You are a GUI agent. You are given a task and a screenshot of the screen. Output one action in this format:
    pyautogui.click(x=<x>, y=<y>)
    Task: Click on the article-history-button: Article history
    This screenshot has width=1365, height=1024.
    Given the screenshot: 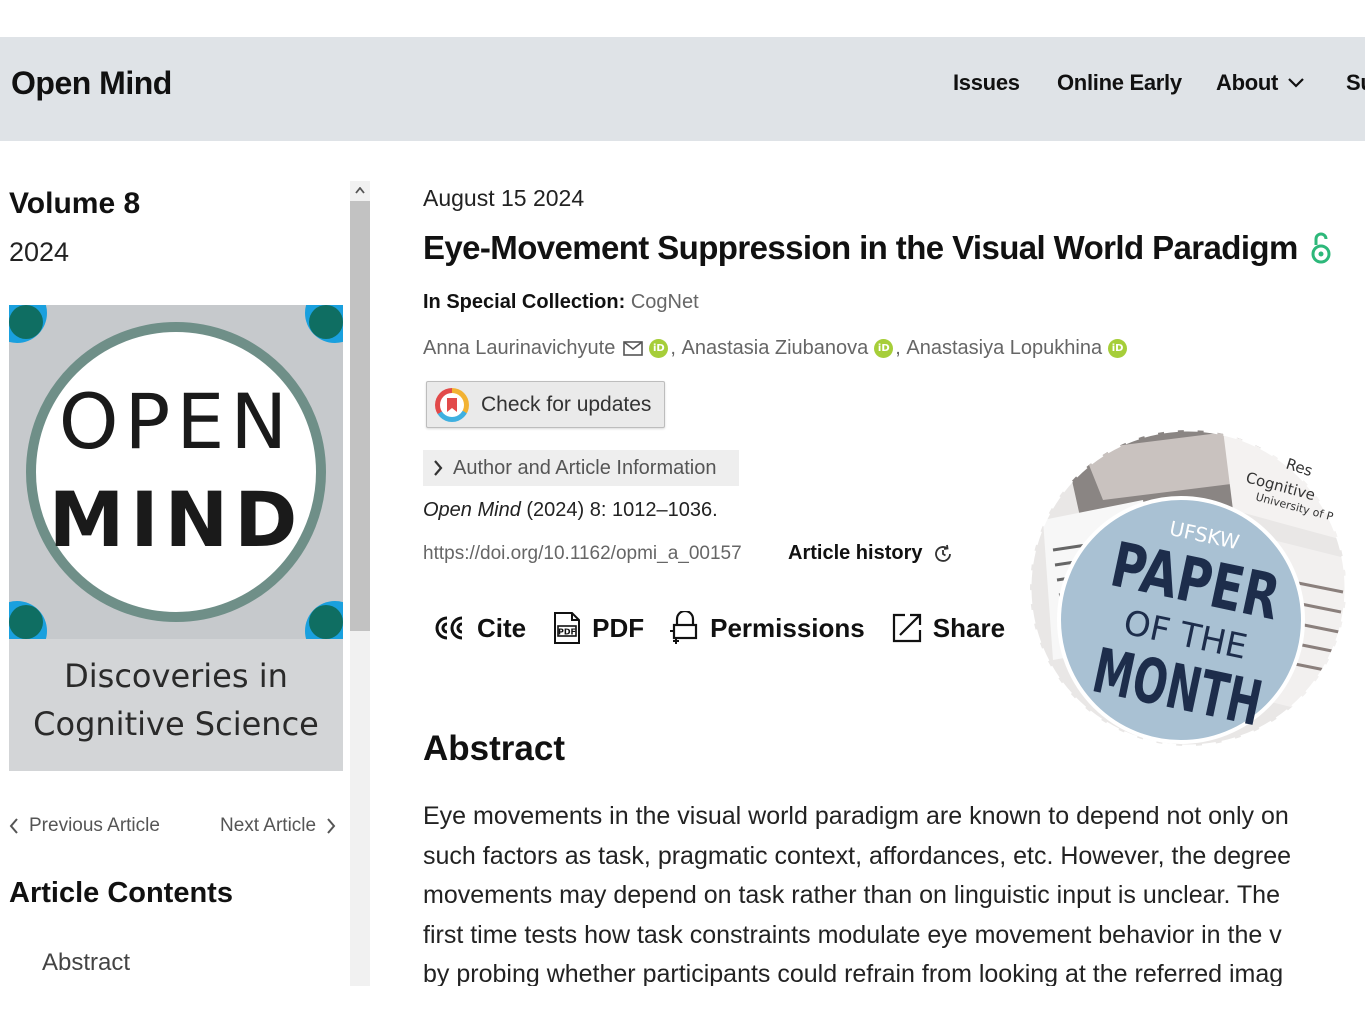 What is the action you would take?
    pyautogui.click(x=871, y=553)
    